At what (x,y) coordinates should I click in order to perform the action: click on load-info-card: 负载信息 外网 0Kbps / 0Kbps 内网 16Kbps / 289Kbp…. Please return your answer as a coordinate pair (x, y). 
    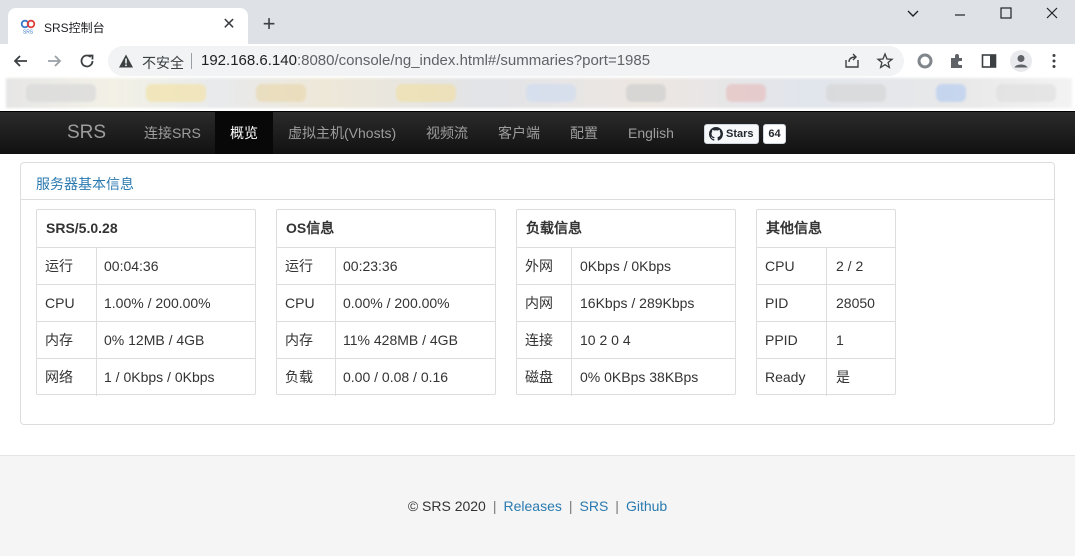
    Looking at the image, I should click on (626, 302).